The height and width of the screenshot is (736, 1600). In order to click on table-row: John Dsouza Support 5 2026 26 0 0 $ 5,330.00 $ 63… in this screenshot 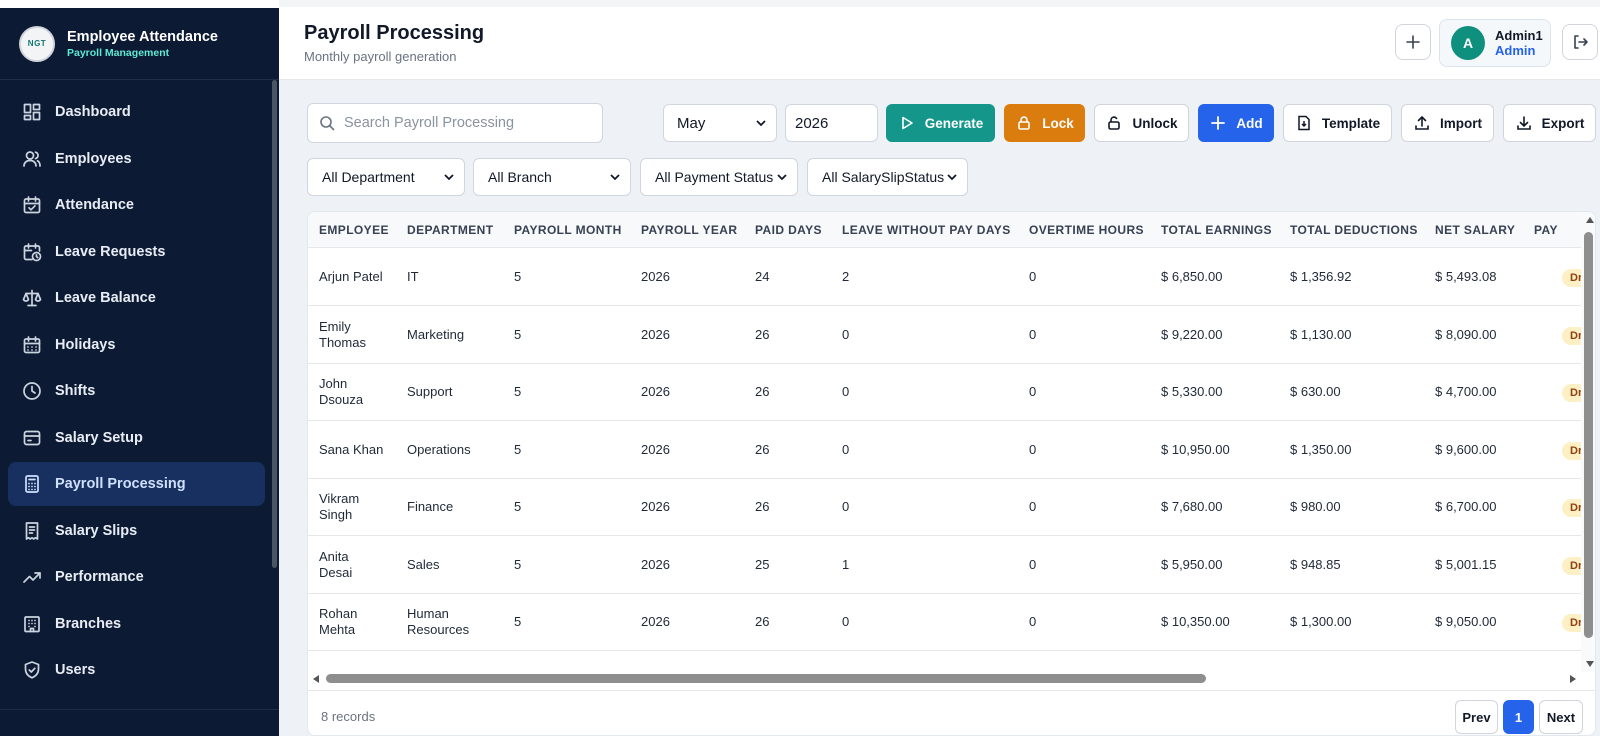, I will do `click(951, 392)`.